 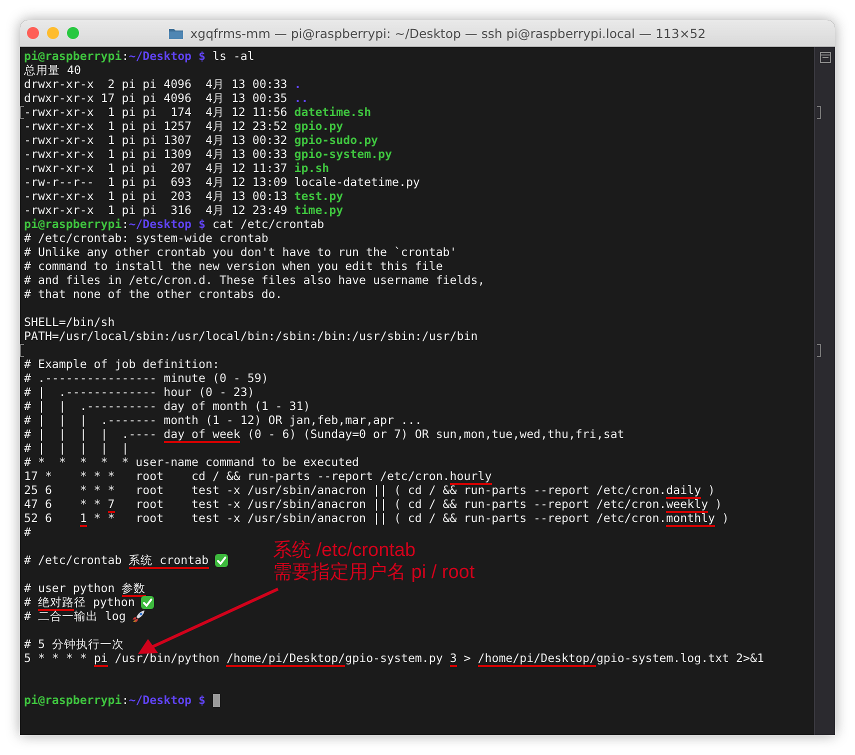 I want to click on file-name: gpio.py, so click(x=319, y=126).